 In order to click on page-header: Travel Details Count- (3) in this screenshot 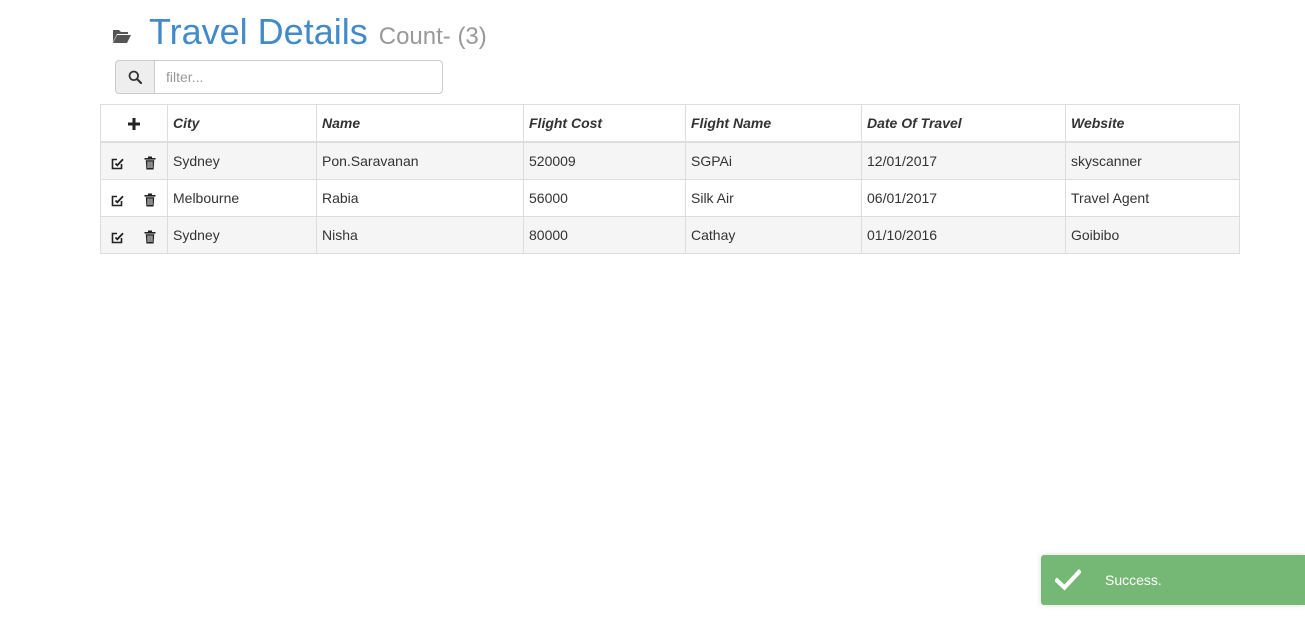, I will do `click(299, 32)`.